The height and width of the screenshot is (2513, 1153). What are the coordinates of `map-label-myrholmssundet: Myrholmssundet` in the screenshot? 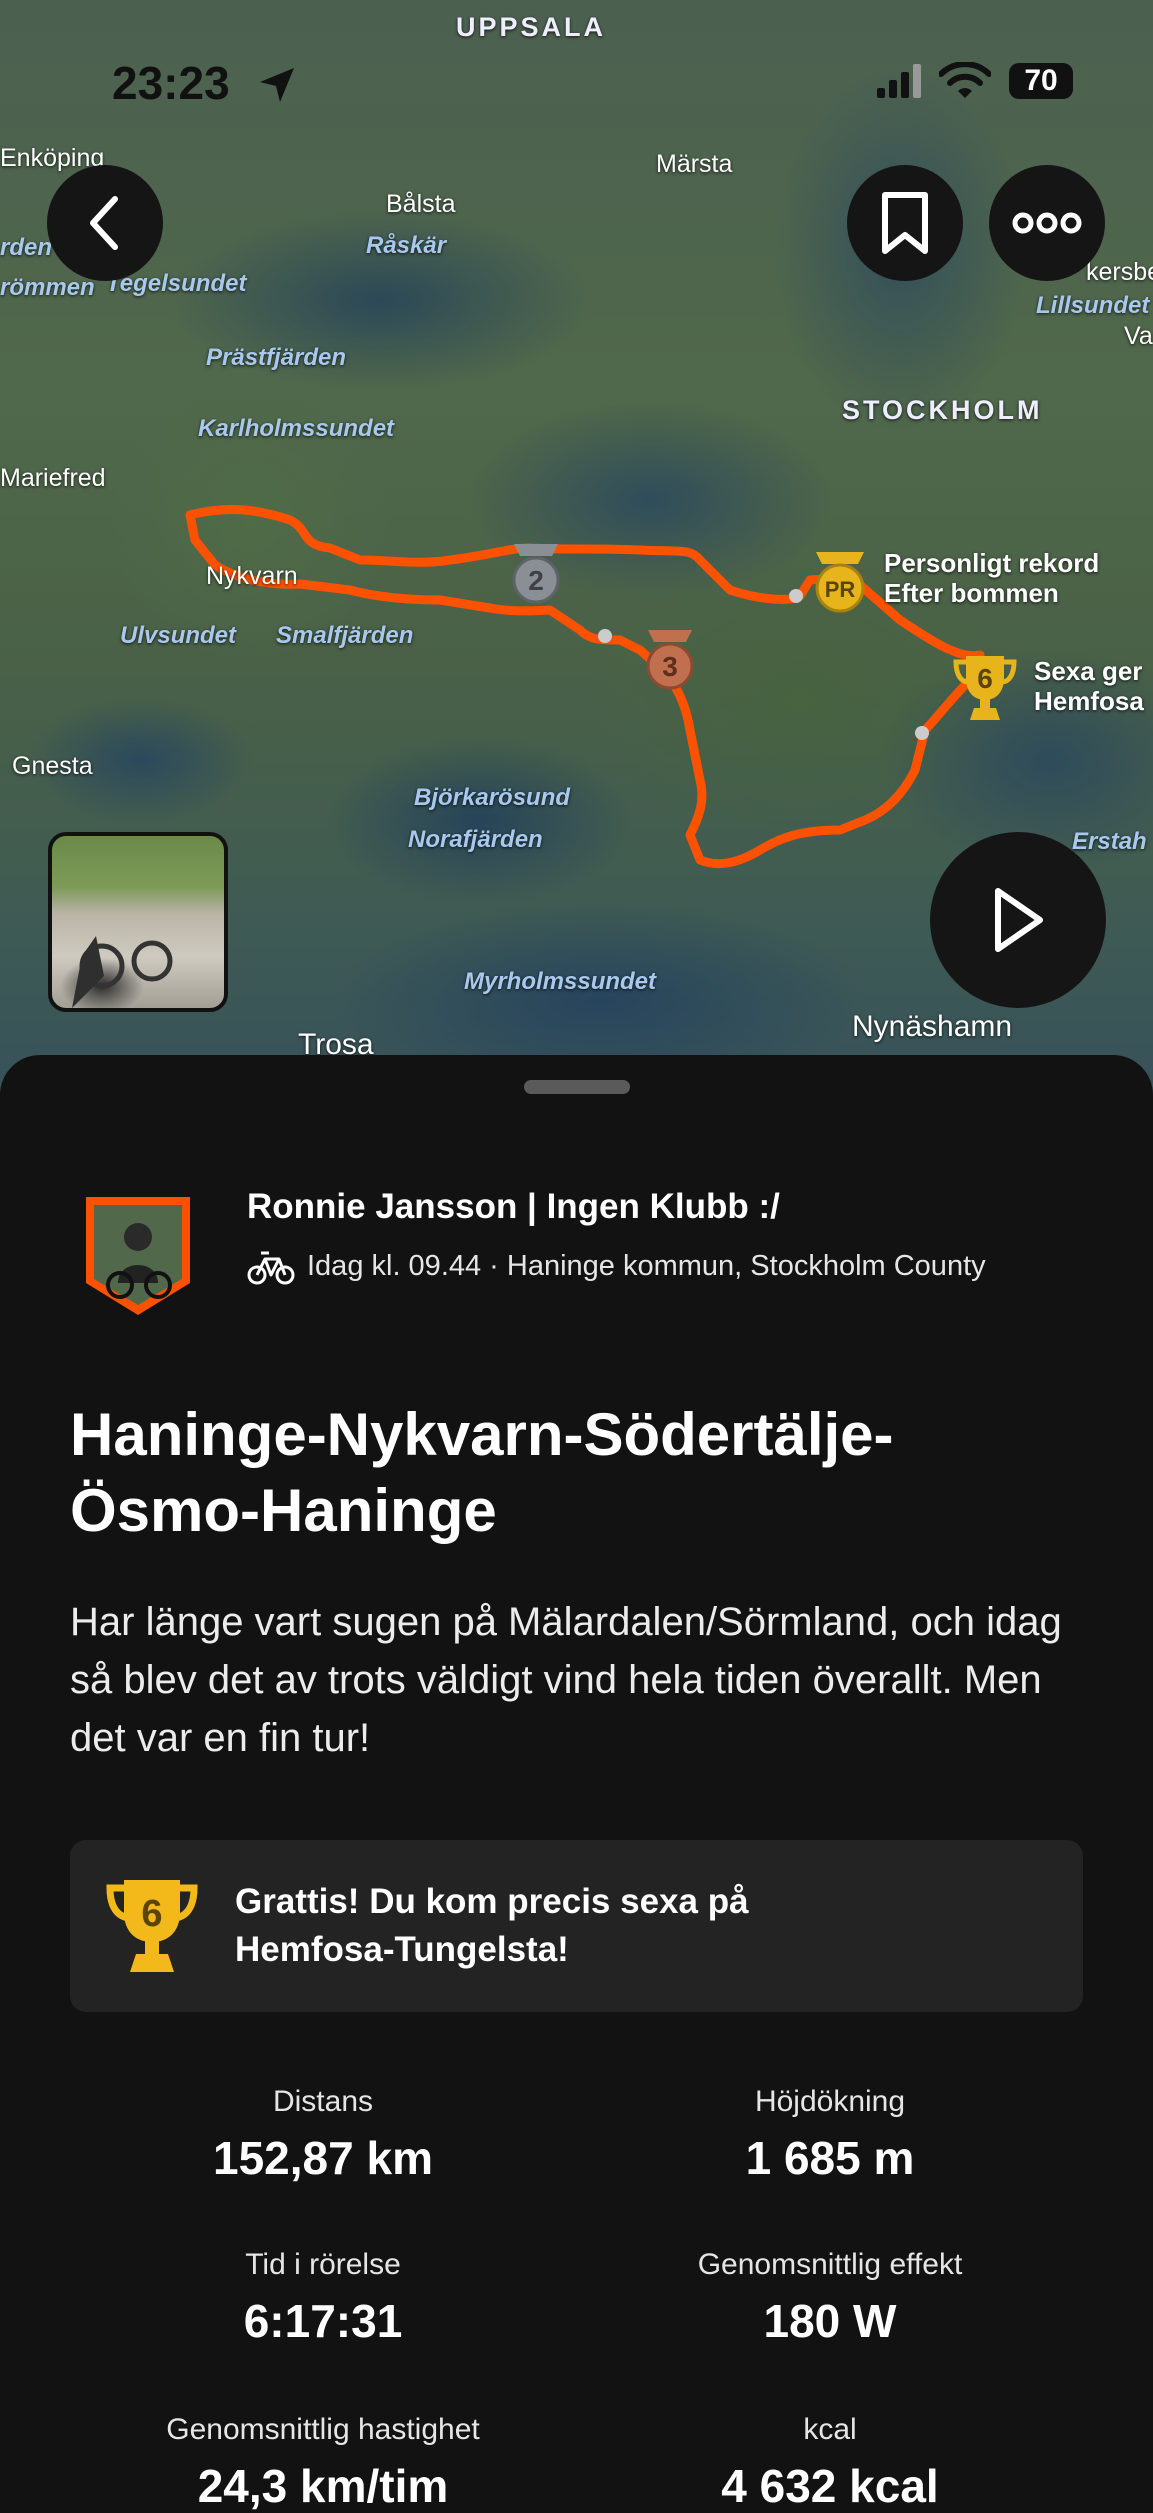 It's located at (560, 981).